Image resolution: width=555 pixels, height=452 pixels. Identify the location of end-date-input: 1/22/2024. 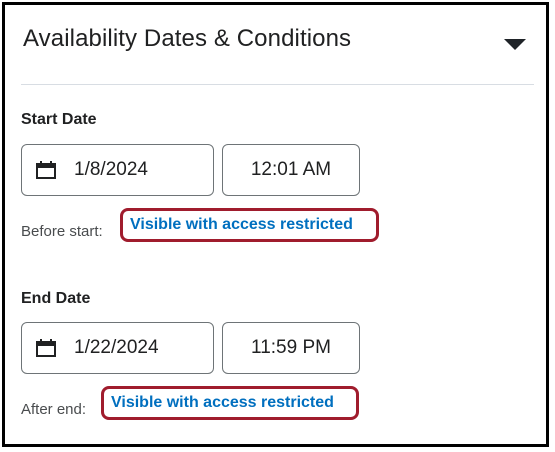
(117, 348).